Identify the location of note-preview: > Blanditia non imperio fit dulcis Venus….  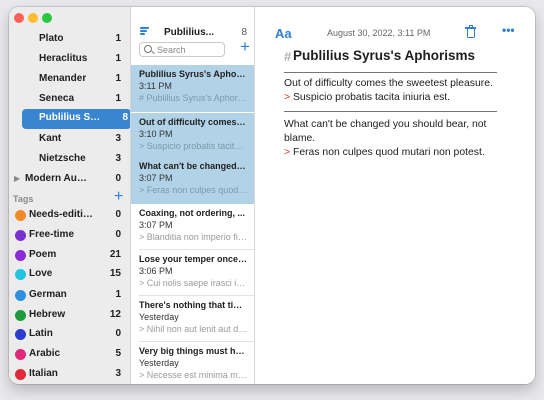
(193, 237).